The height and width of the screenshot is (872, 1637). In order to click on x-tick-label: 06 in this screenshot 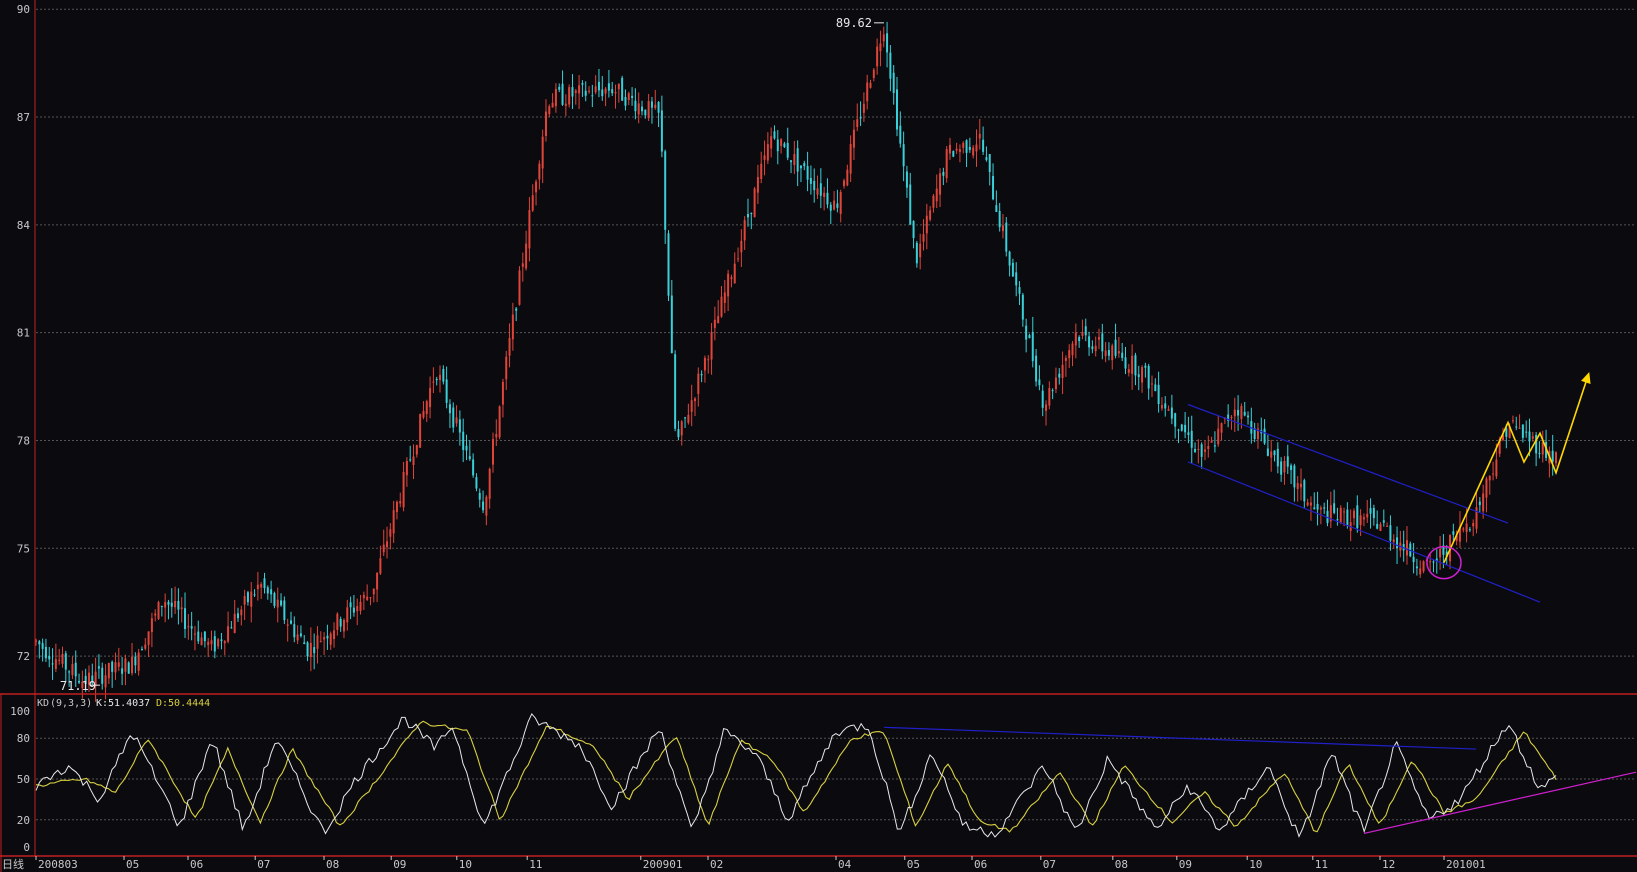, I will do `click(196, 864)`.